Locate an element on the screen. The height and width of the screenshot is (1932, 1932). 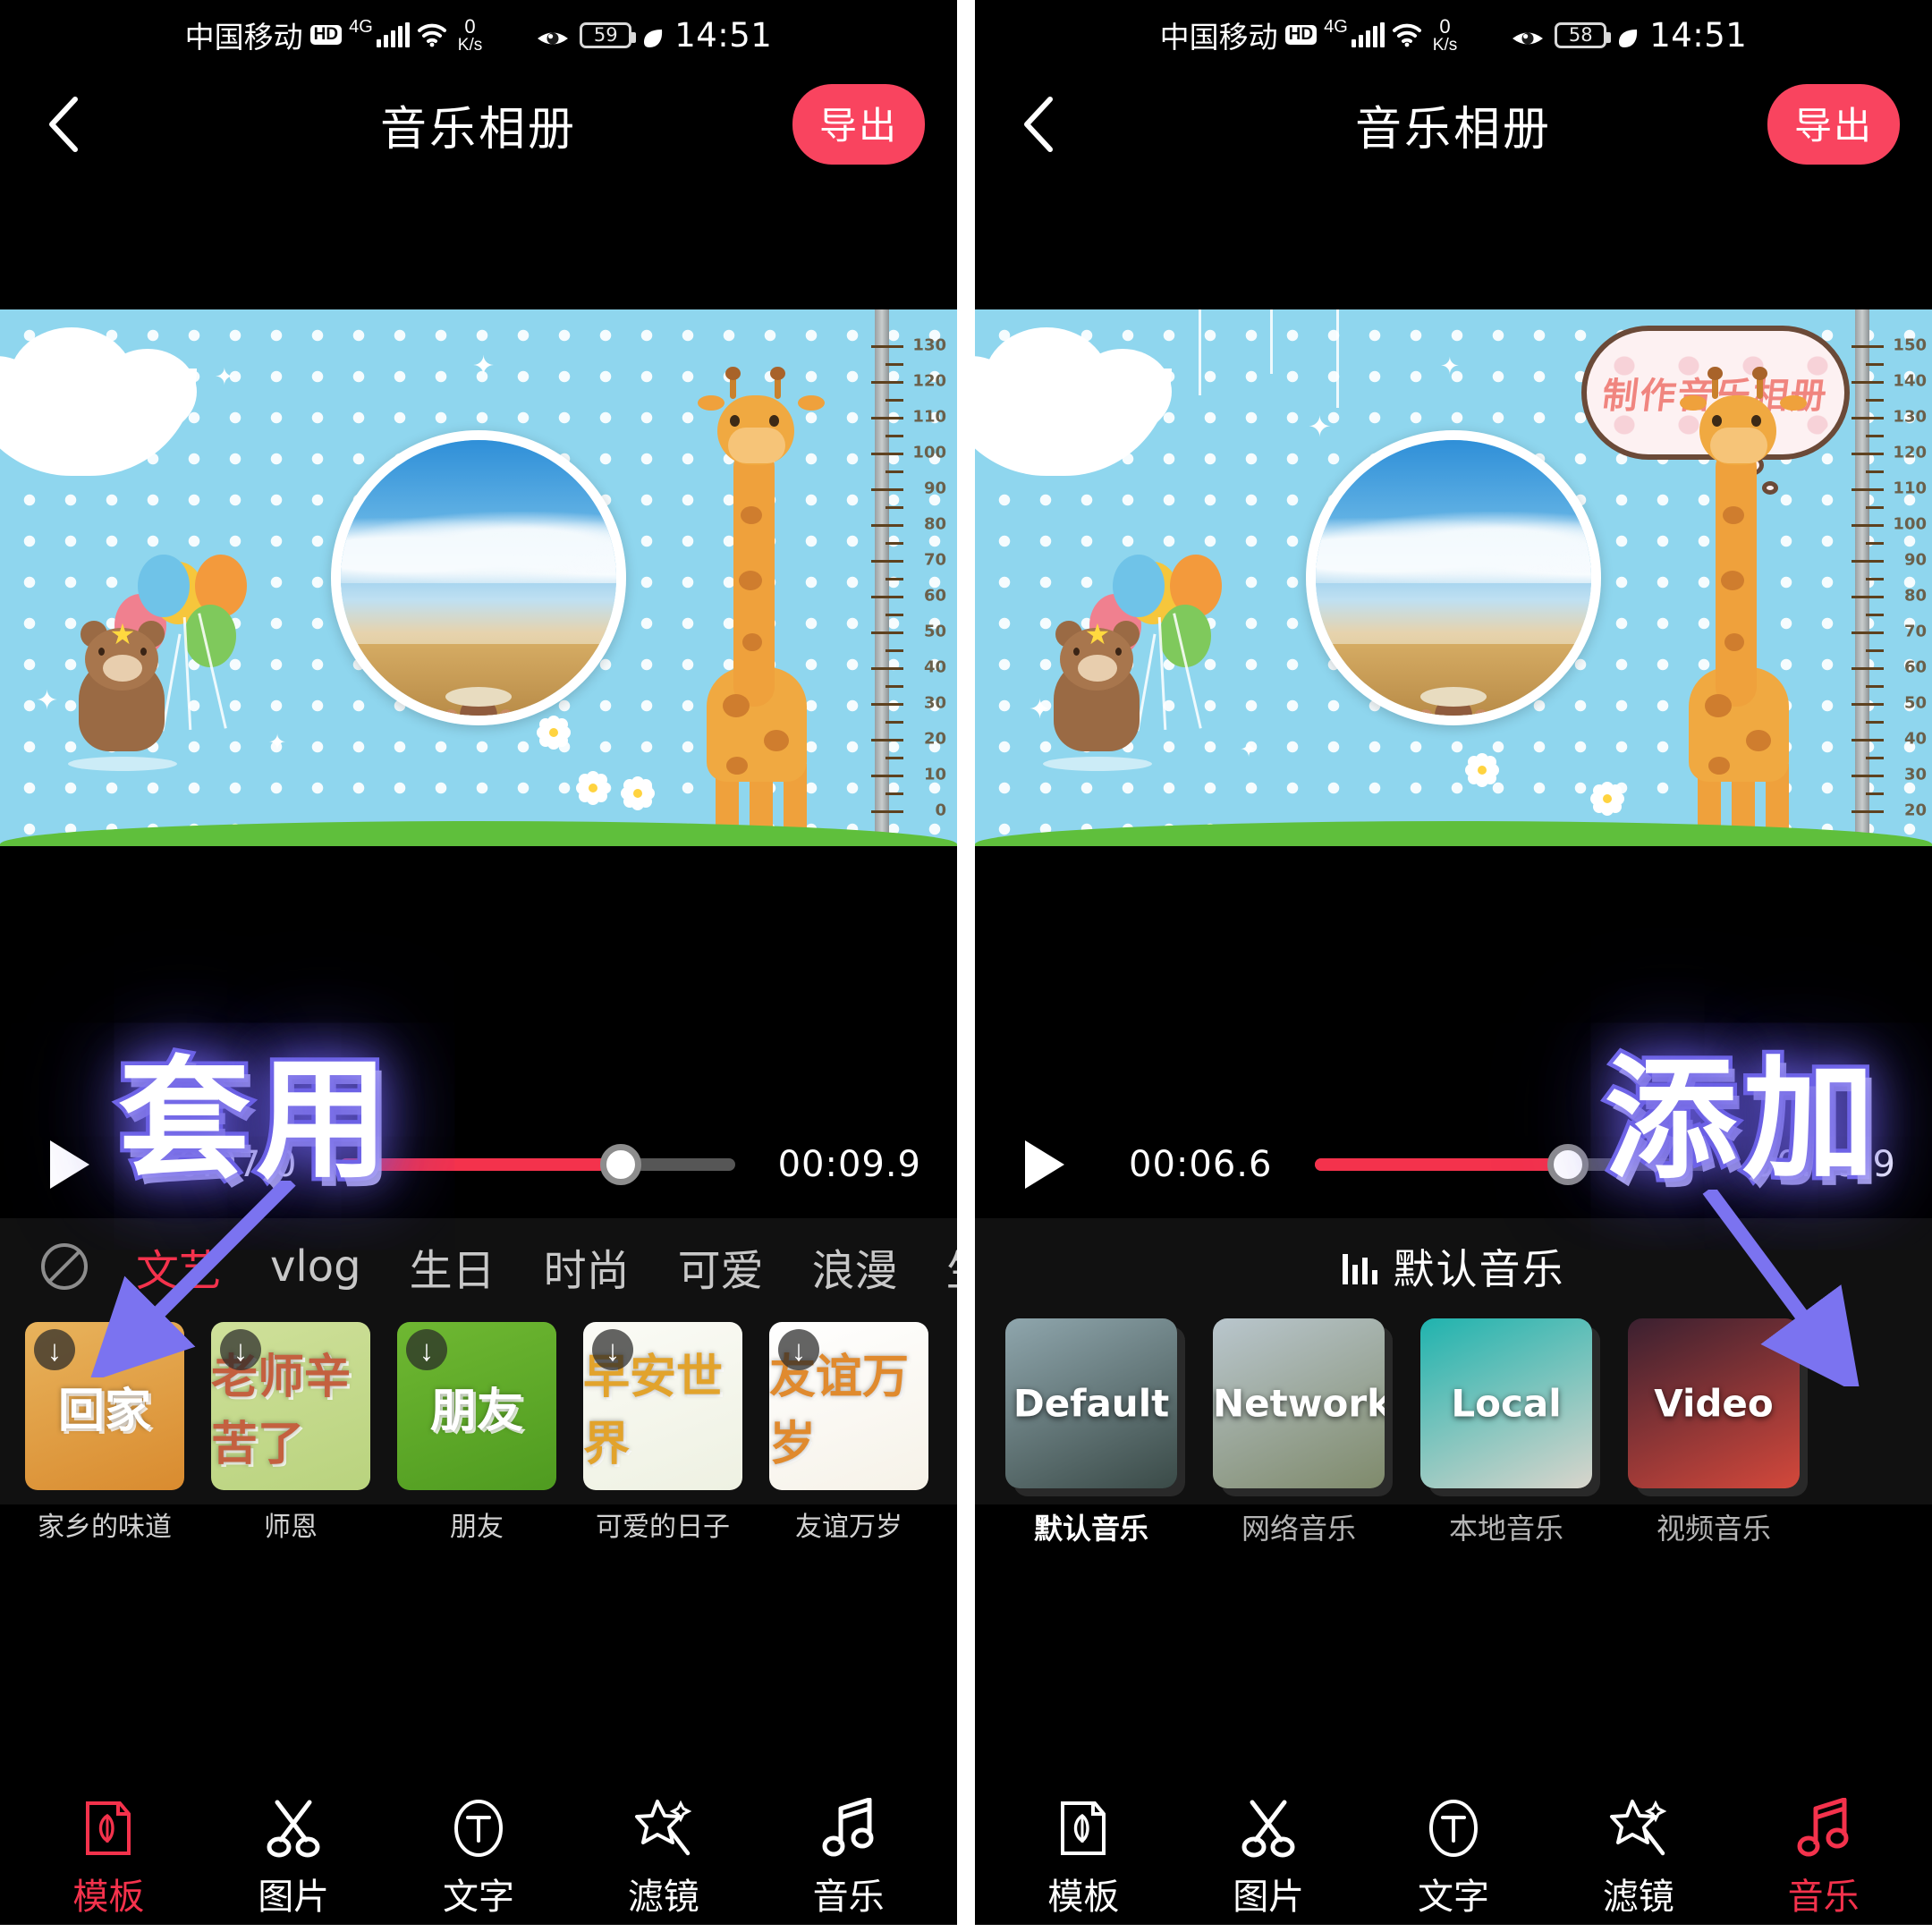
template-item: 友谊万岁友谊万岁 is located at coordinates (848, 1433).